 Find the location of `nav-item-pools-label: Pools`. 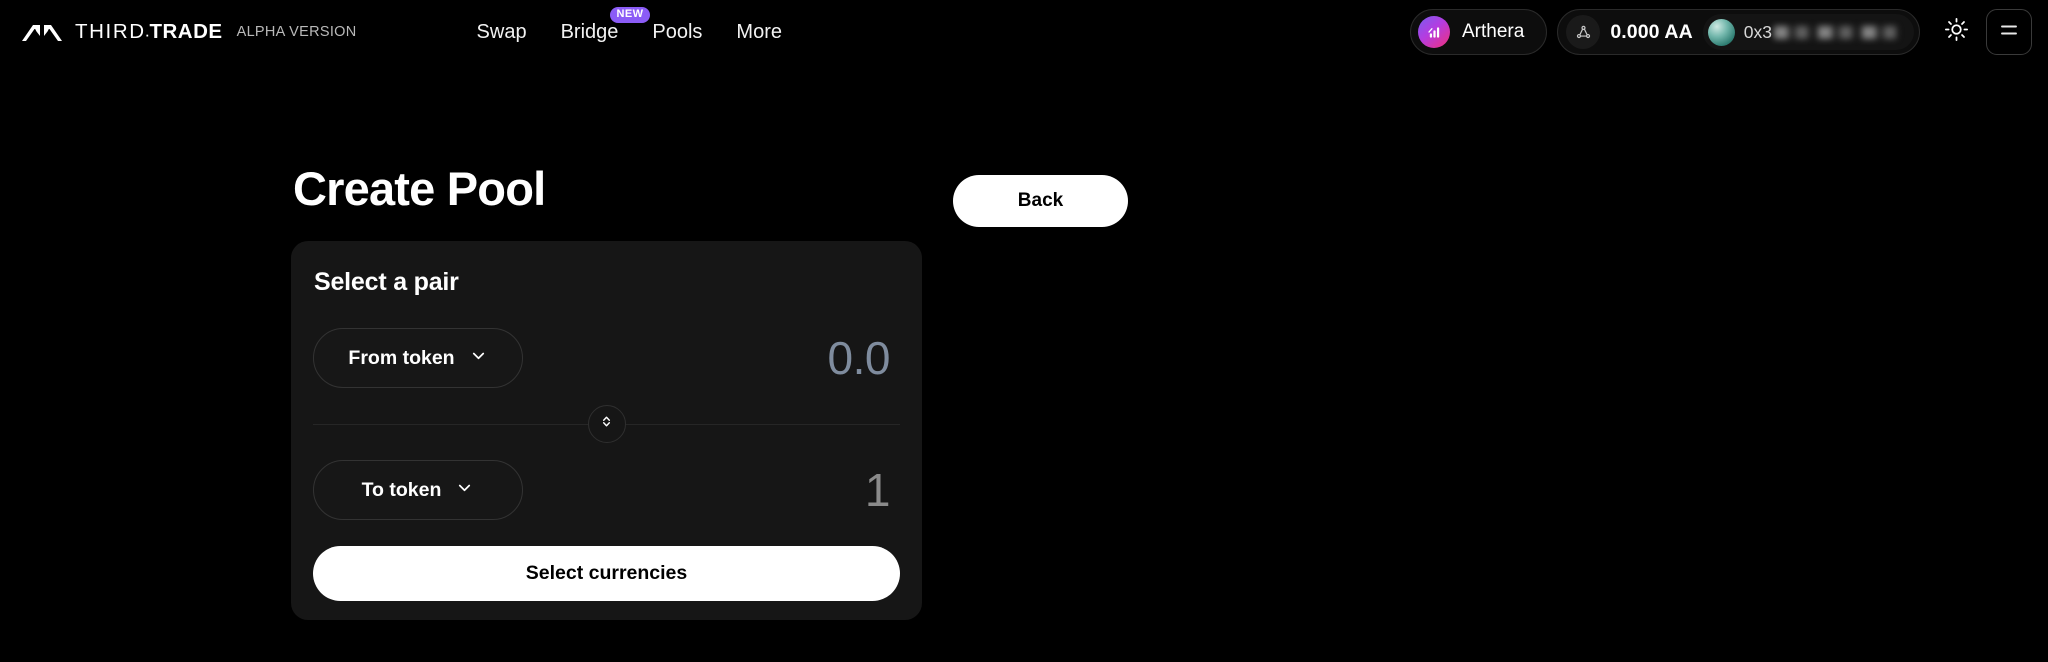

nav-item-pools-label: Pools is located at coordinates (677, 31).